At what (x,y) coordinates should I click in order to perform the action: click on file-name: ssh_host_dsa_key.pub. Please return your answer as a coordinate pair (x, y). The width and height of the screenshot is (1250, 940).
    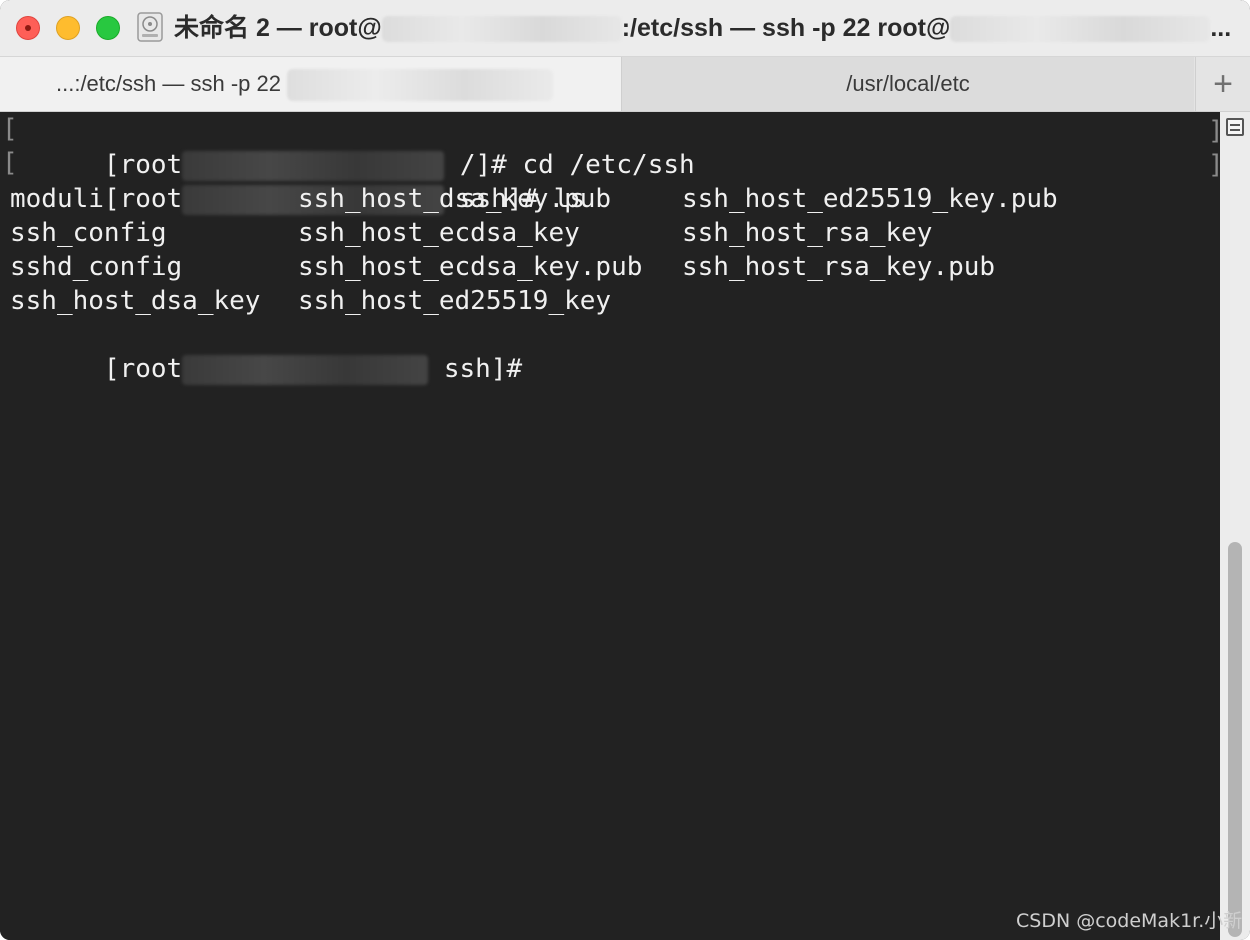
    Looking at the image, I should click on (455, 199).